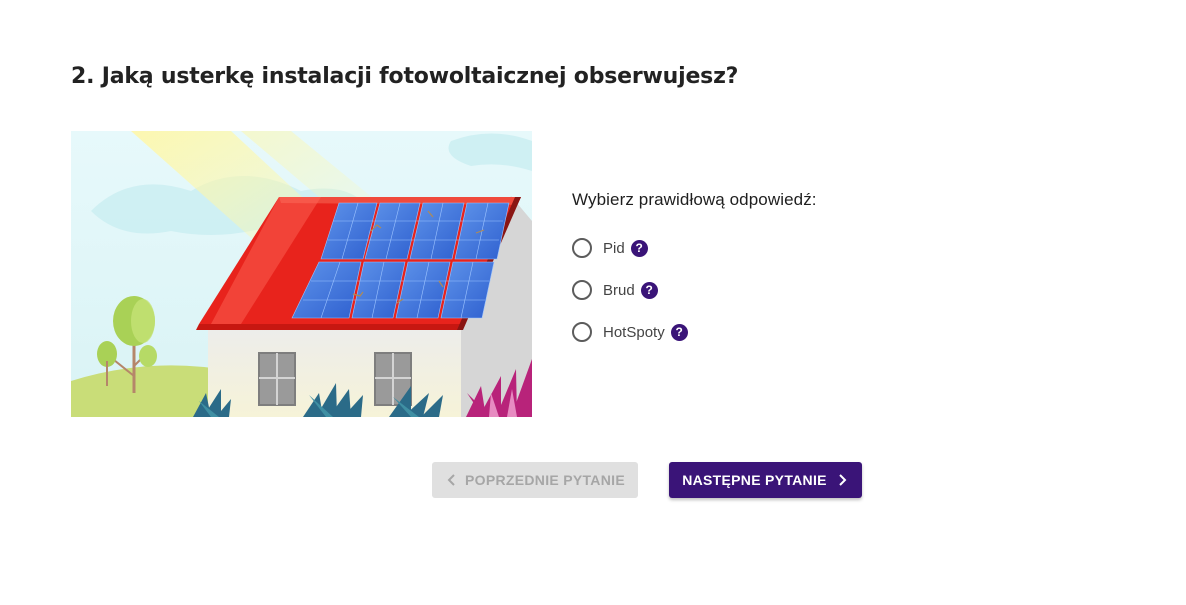 The image size is (1186, 605). I want to click on next-question-button: NASTĘPNE PYTANIE, so click(765, 480).